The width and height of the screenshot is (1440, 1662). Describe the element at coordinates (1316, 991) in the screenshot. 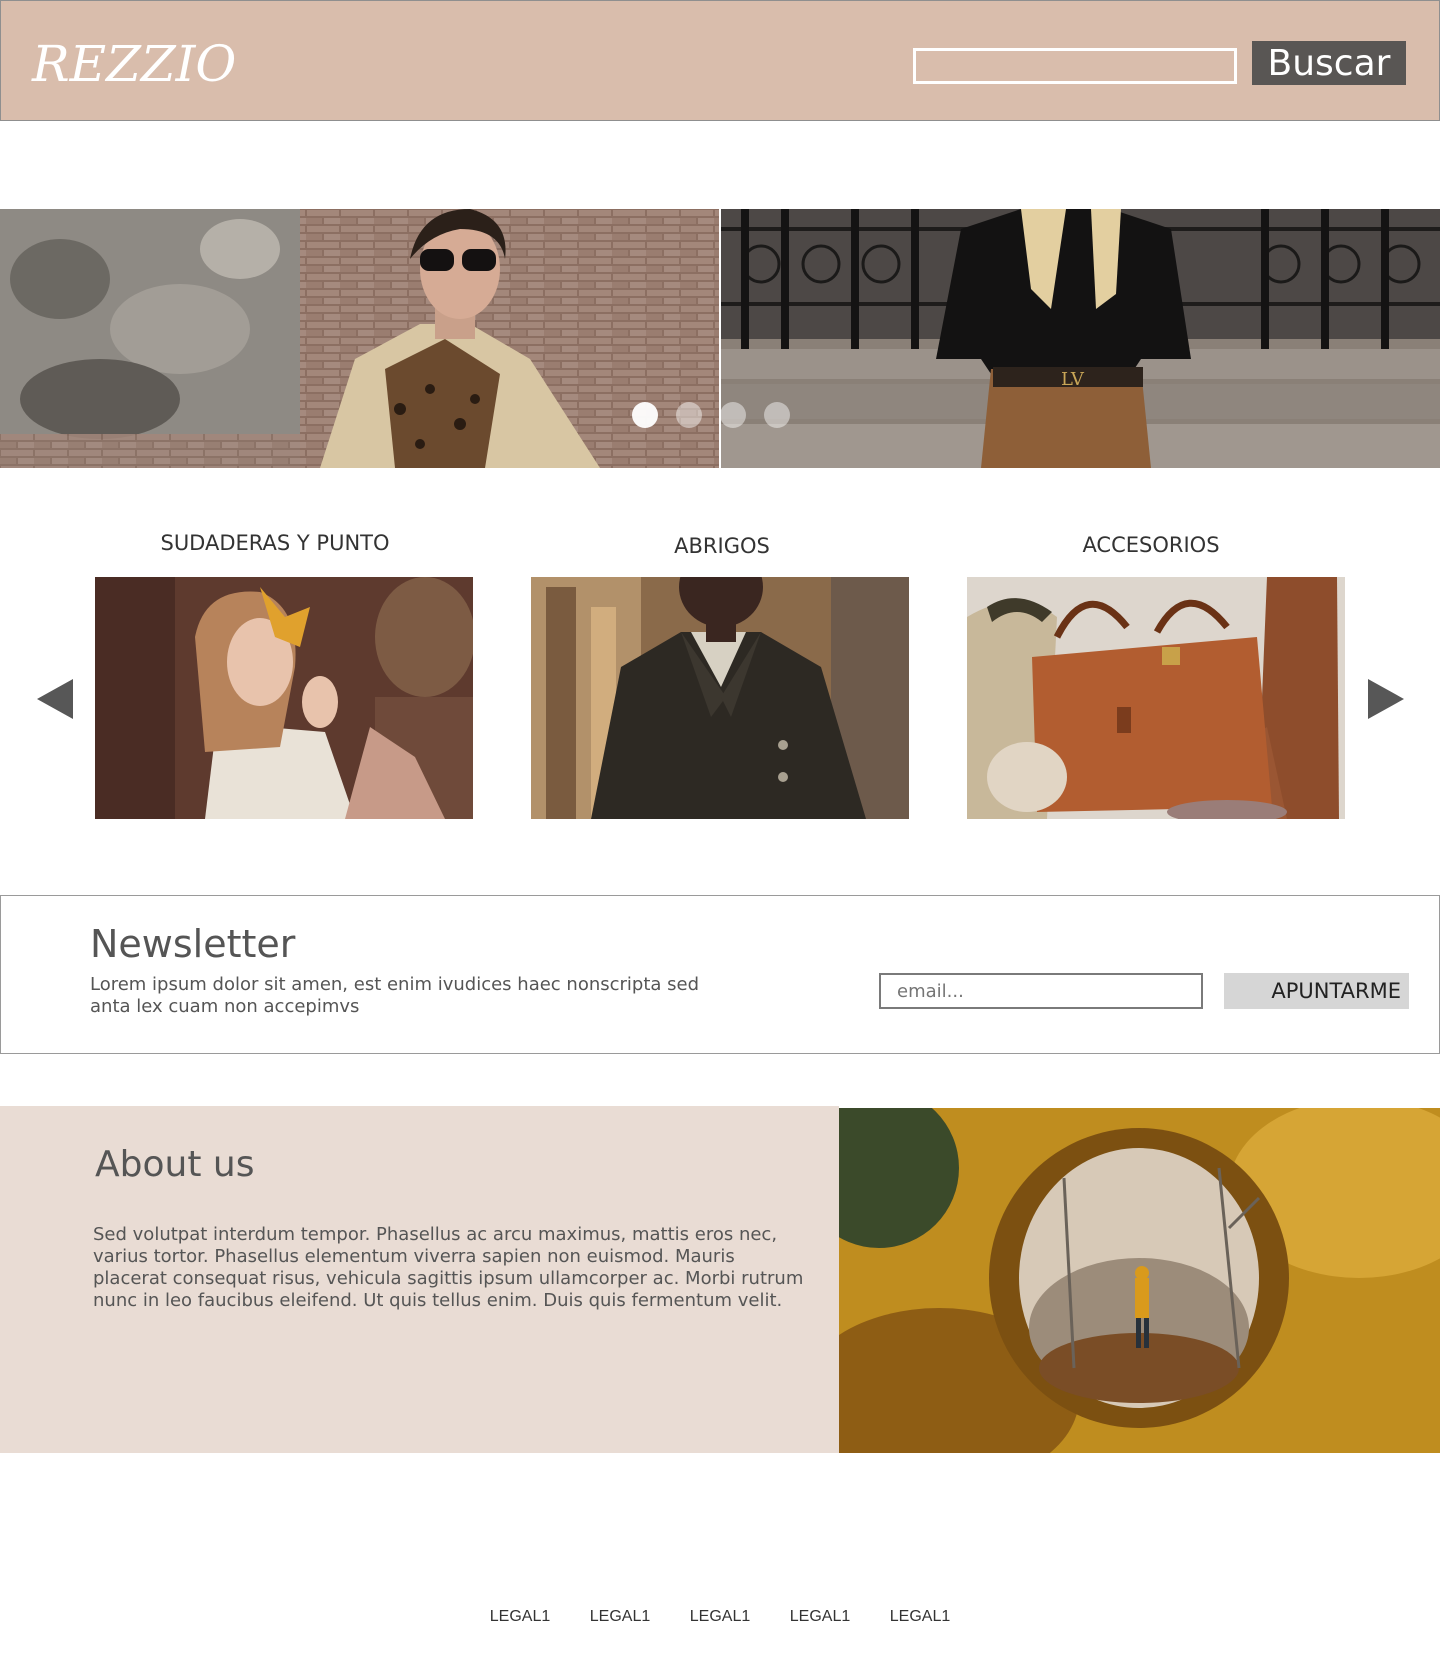

I see `subscribe-button: APUNTARME` at that location.